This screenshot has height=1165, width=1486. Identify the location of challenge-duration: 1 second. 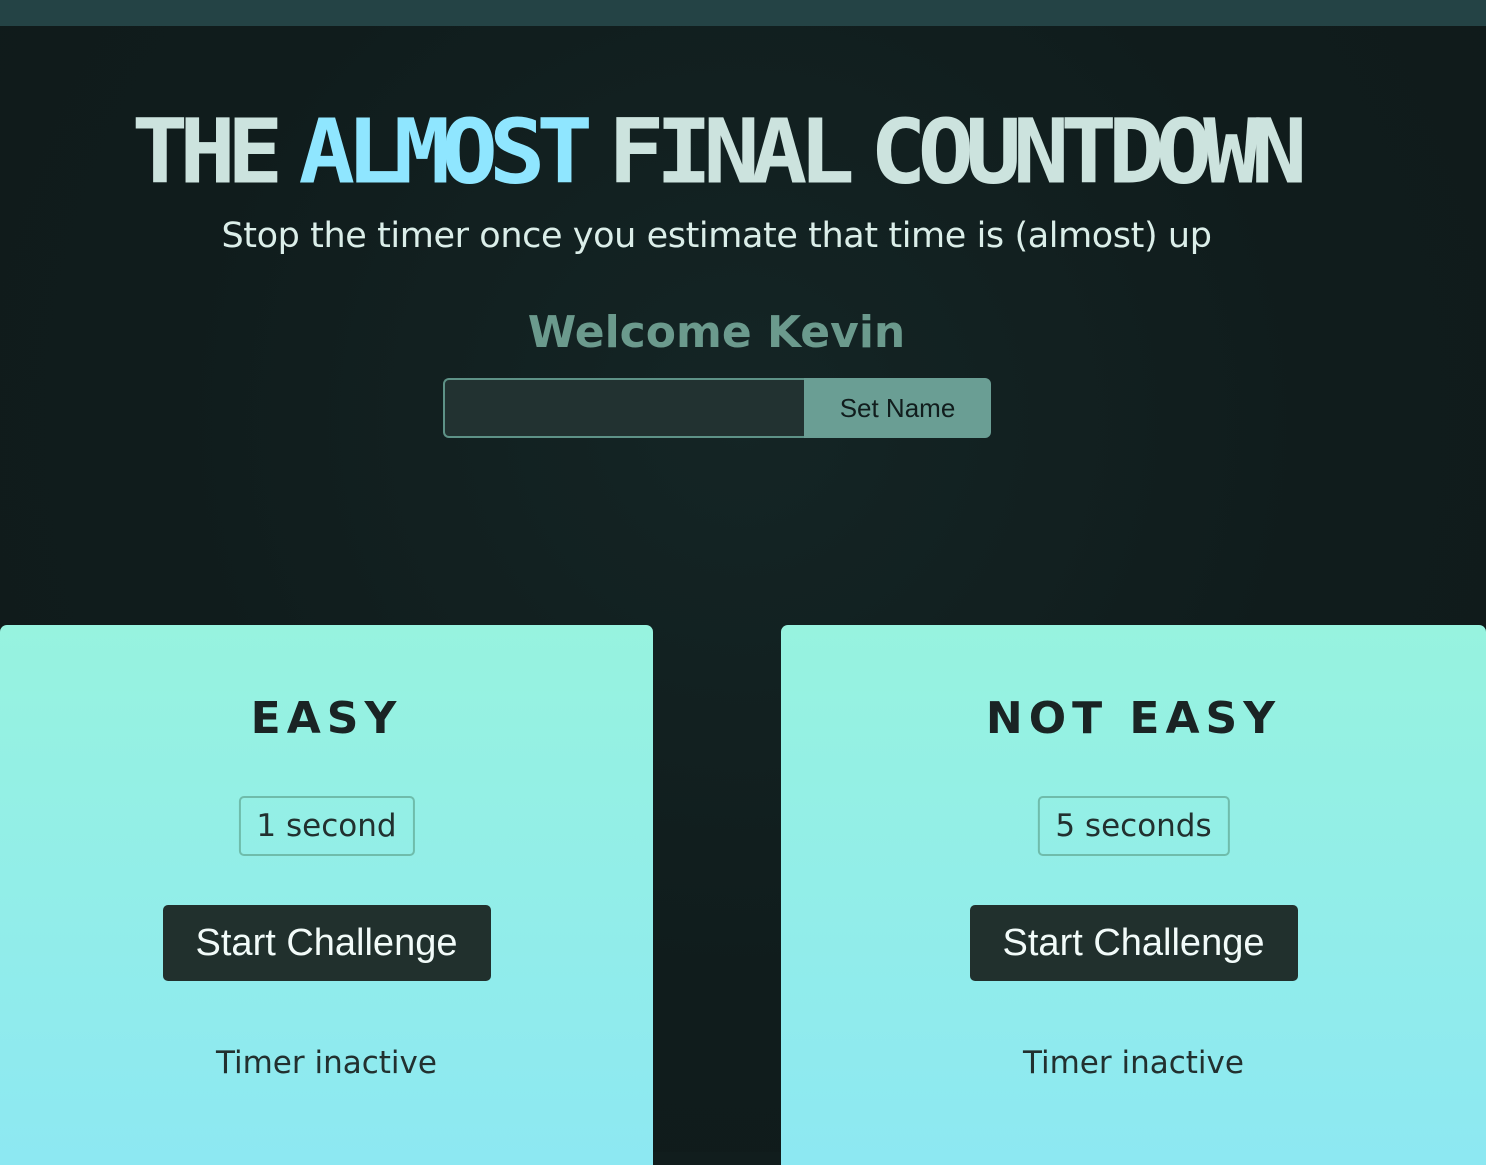
(326, 826).